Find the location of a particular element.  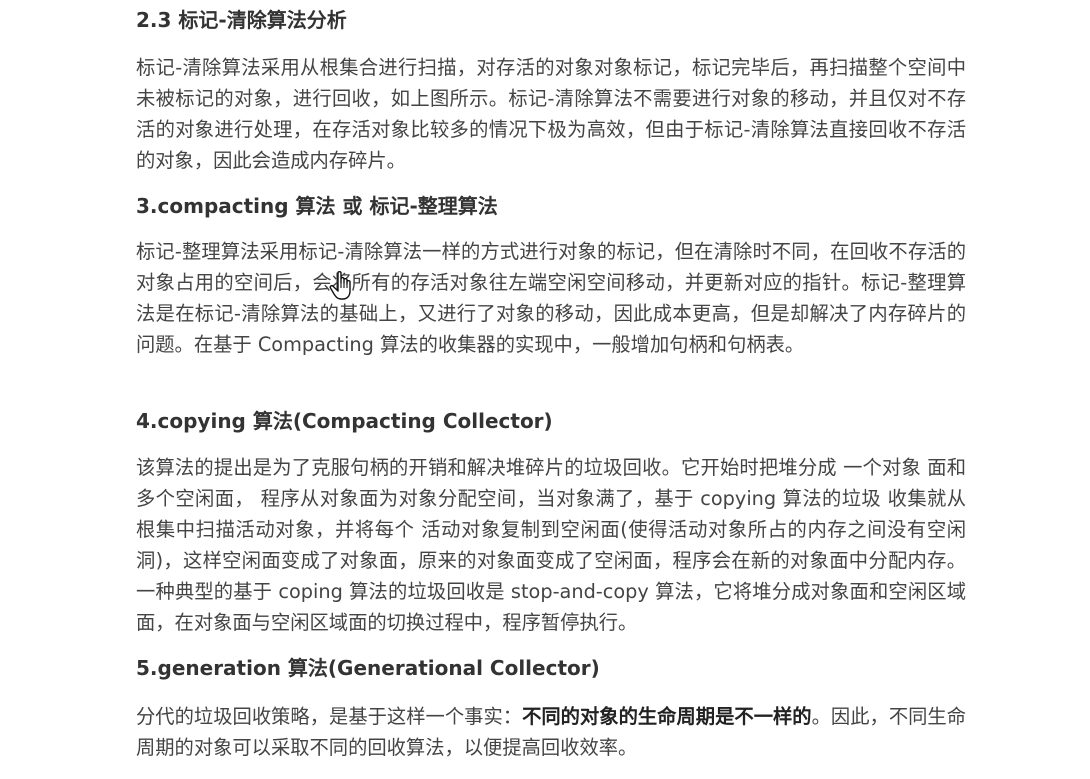

hand-pointer-icon is located at coordinates (340, 285).